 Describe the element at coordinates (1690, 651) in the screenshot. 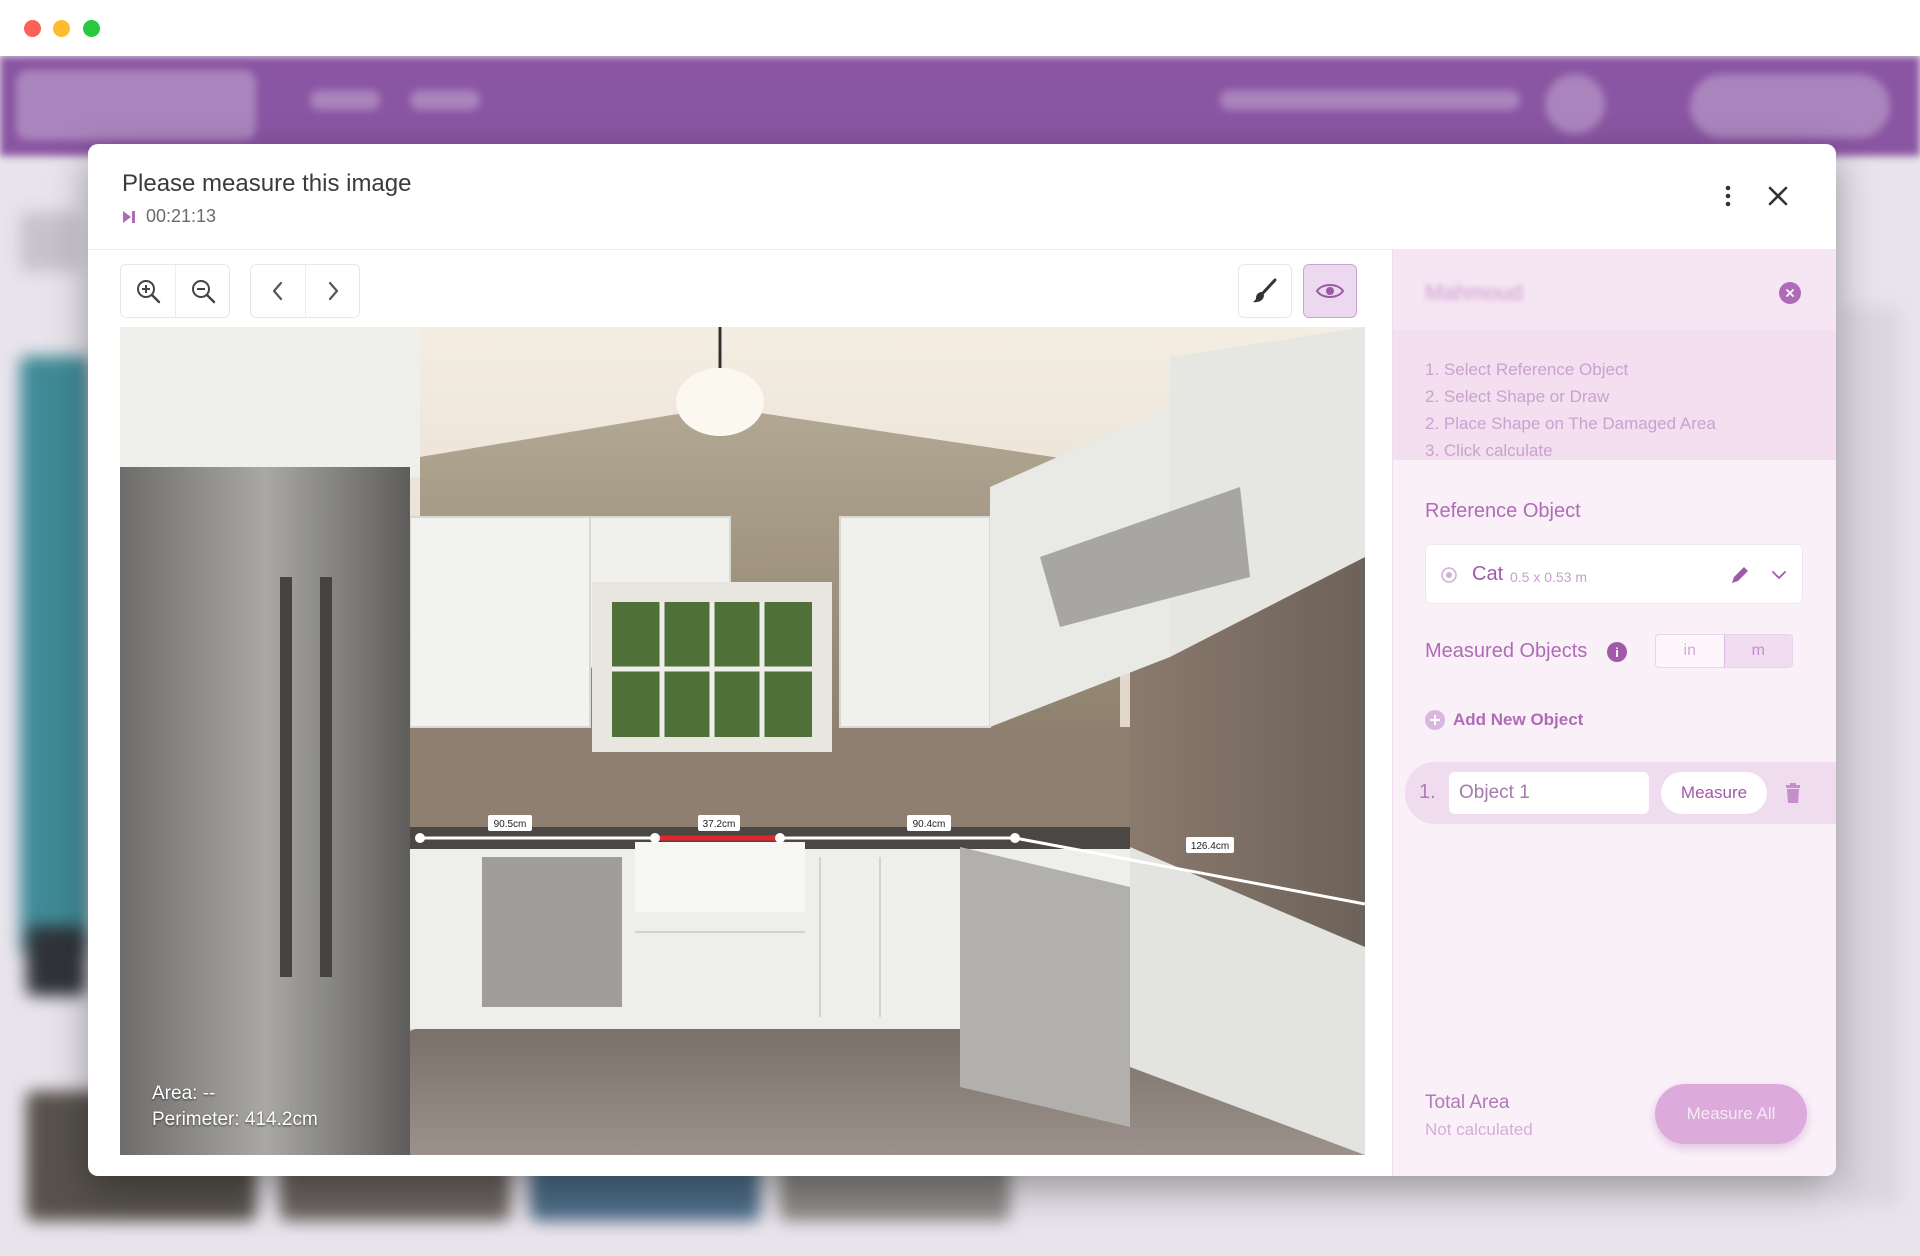

I see `unit-inches-option: in` at that location.